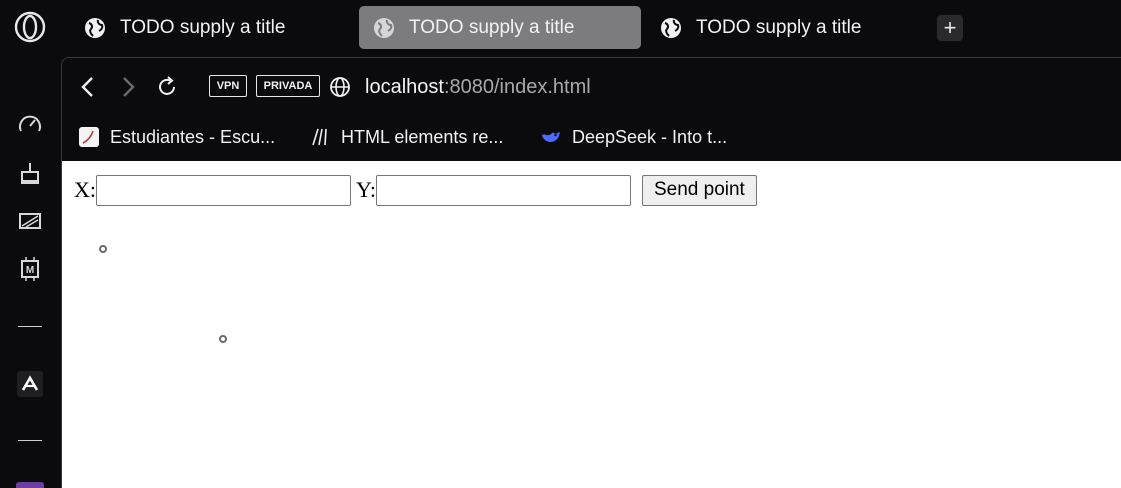  What do you see at coordinates (320, 137) in the screenshot?
I see `mdn-icon` at bounding box center [320, 137].